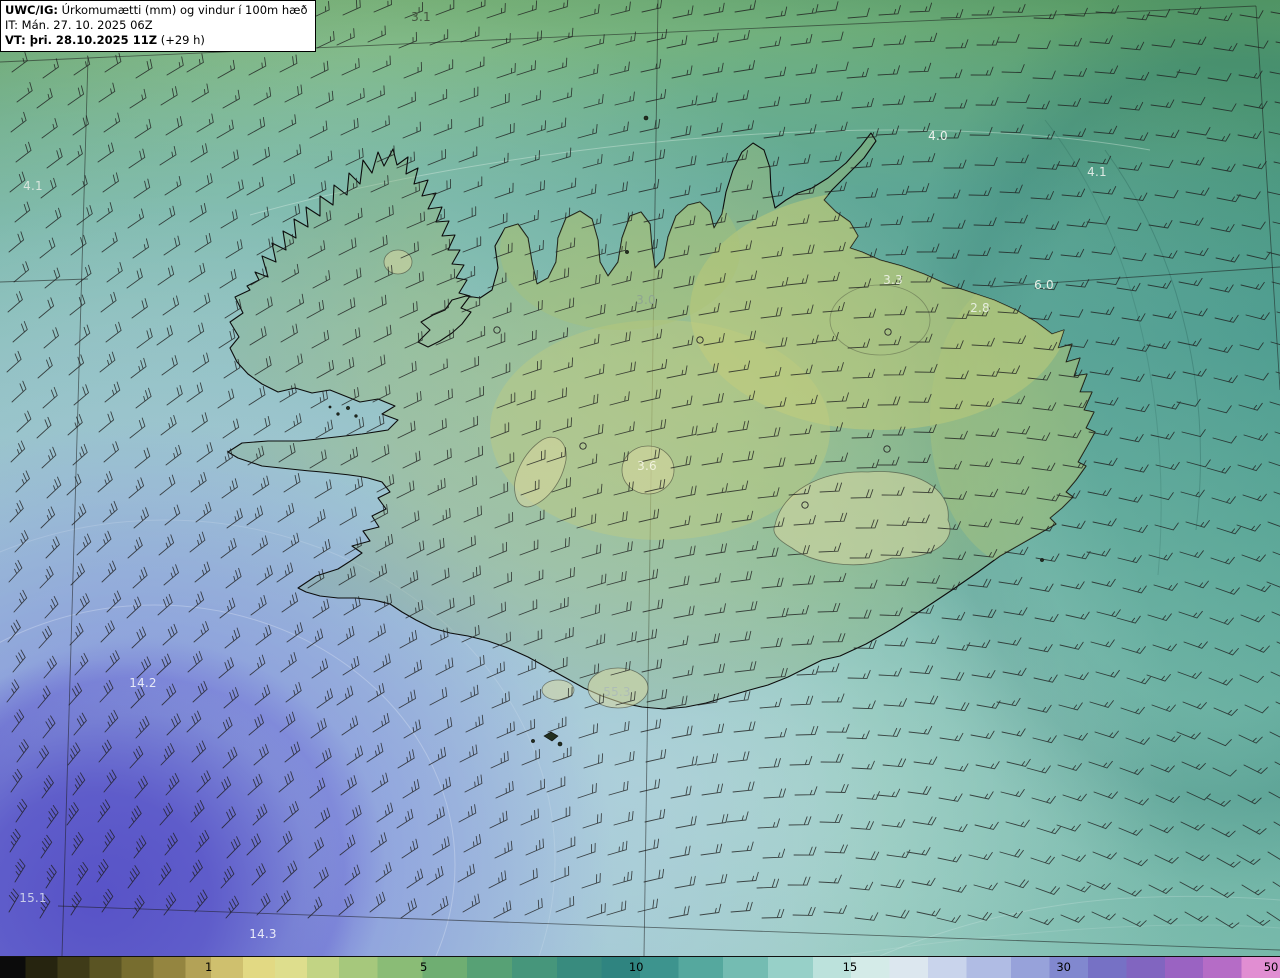  What do you see at coordinates (181, 40) in the screenshot?
I see `forecast-lead: (+29 h)` at bounding box center [181, 40].